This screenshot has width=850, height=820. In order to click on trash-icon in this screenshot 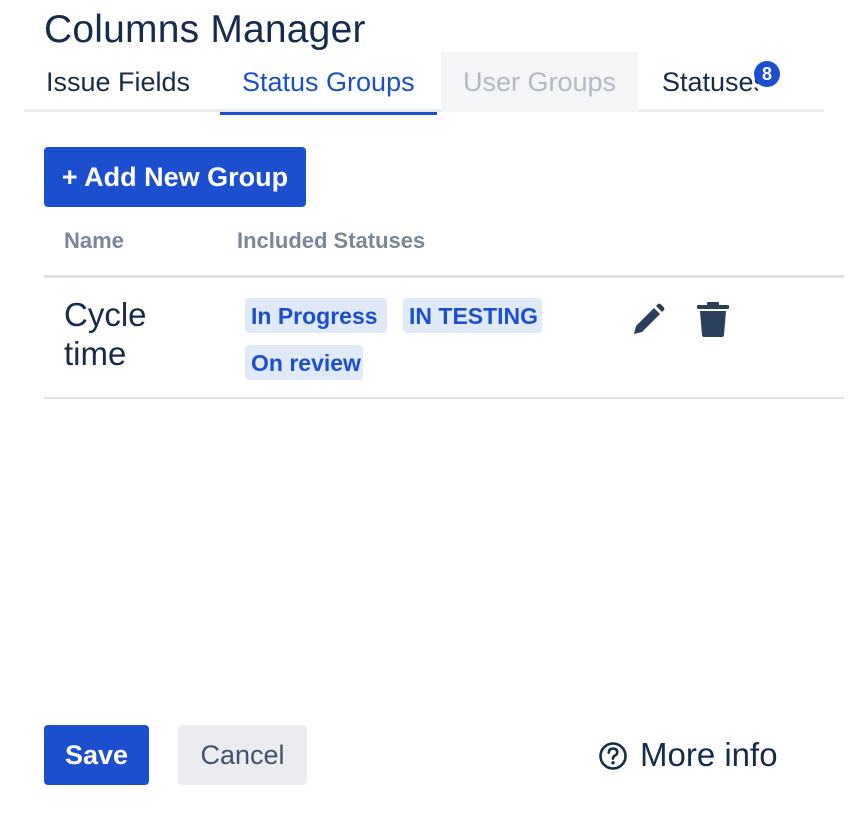, I will do `click(713, 319)`.